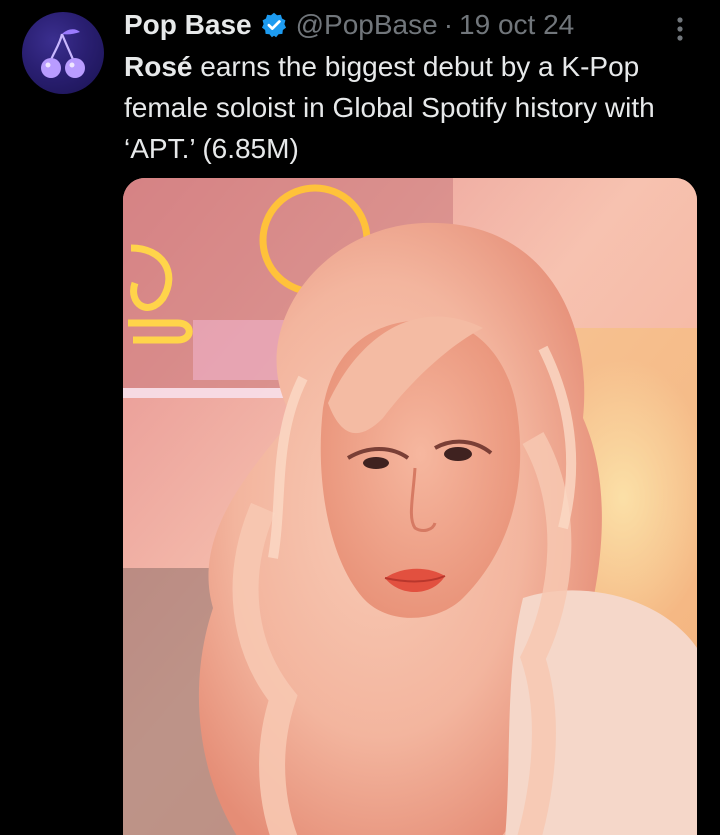 The height and width of the screenshot is (835, 720). What do you see at coordinates (367, 25) in the screenshot?
I see `author-handle: @PopBase` at bounding box center [367, 25].